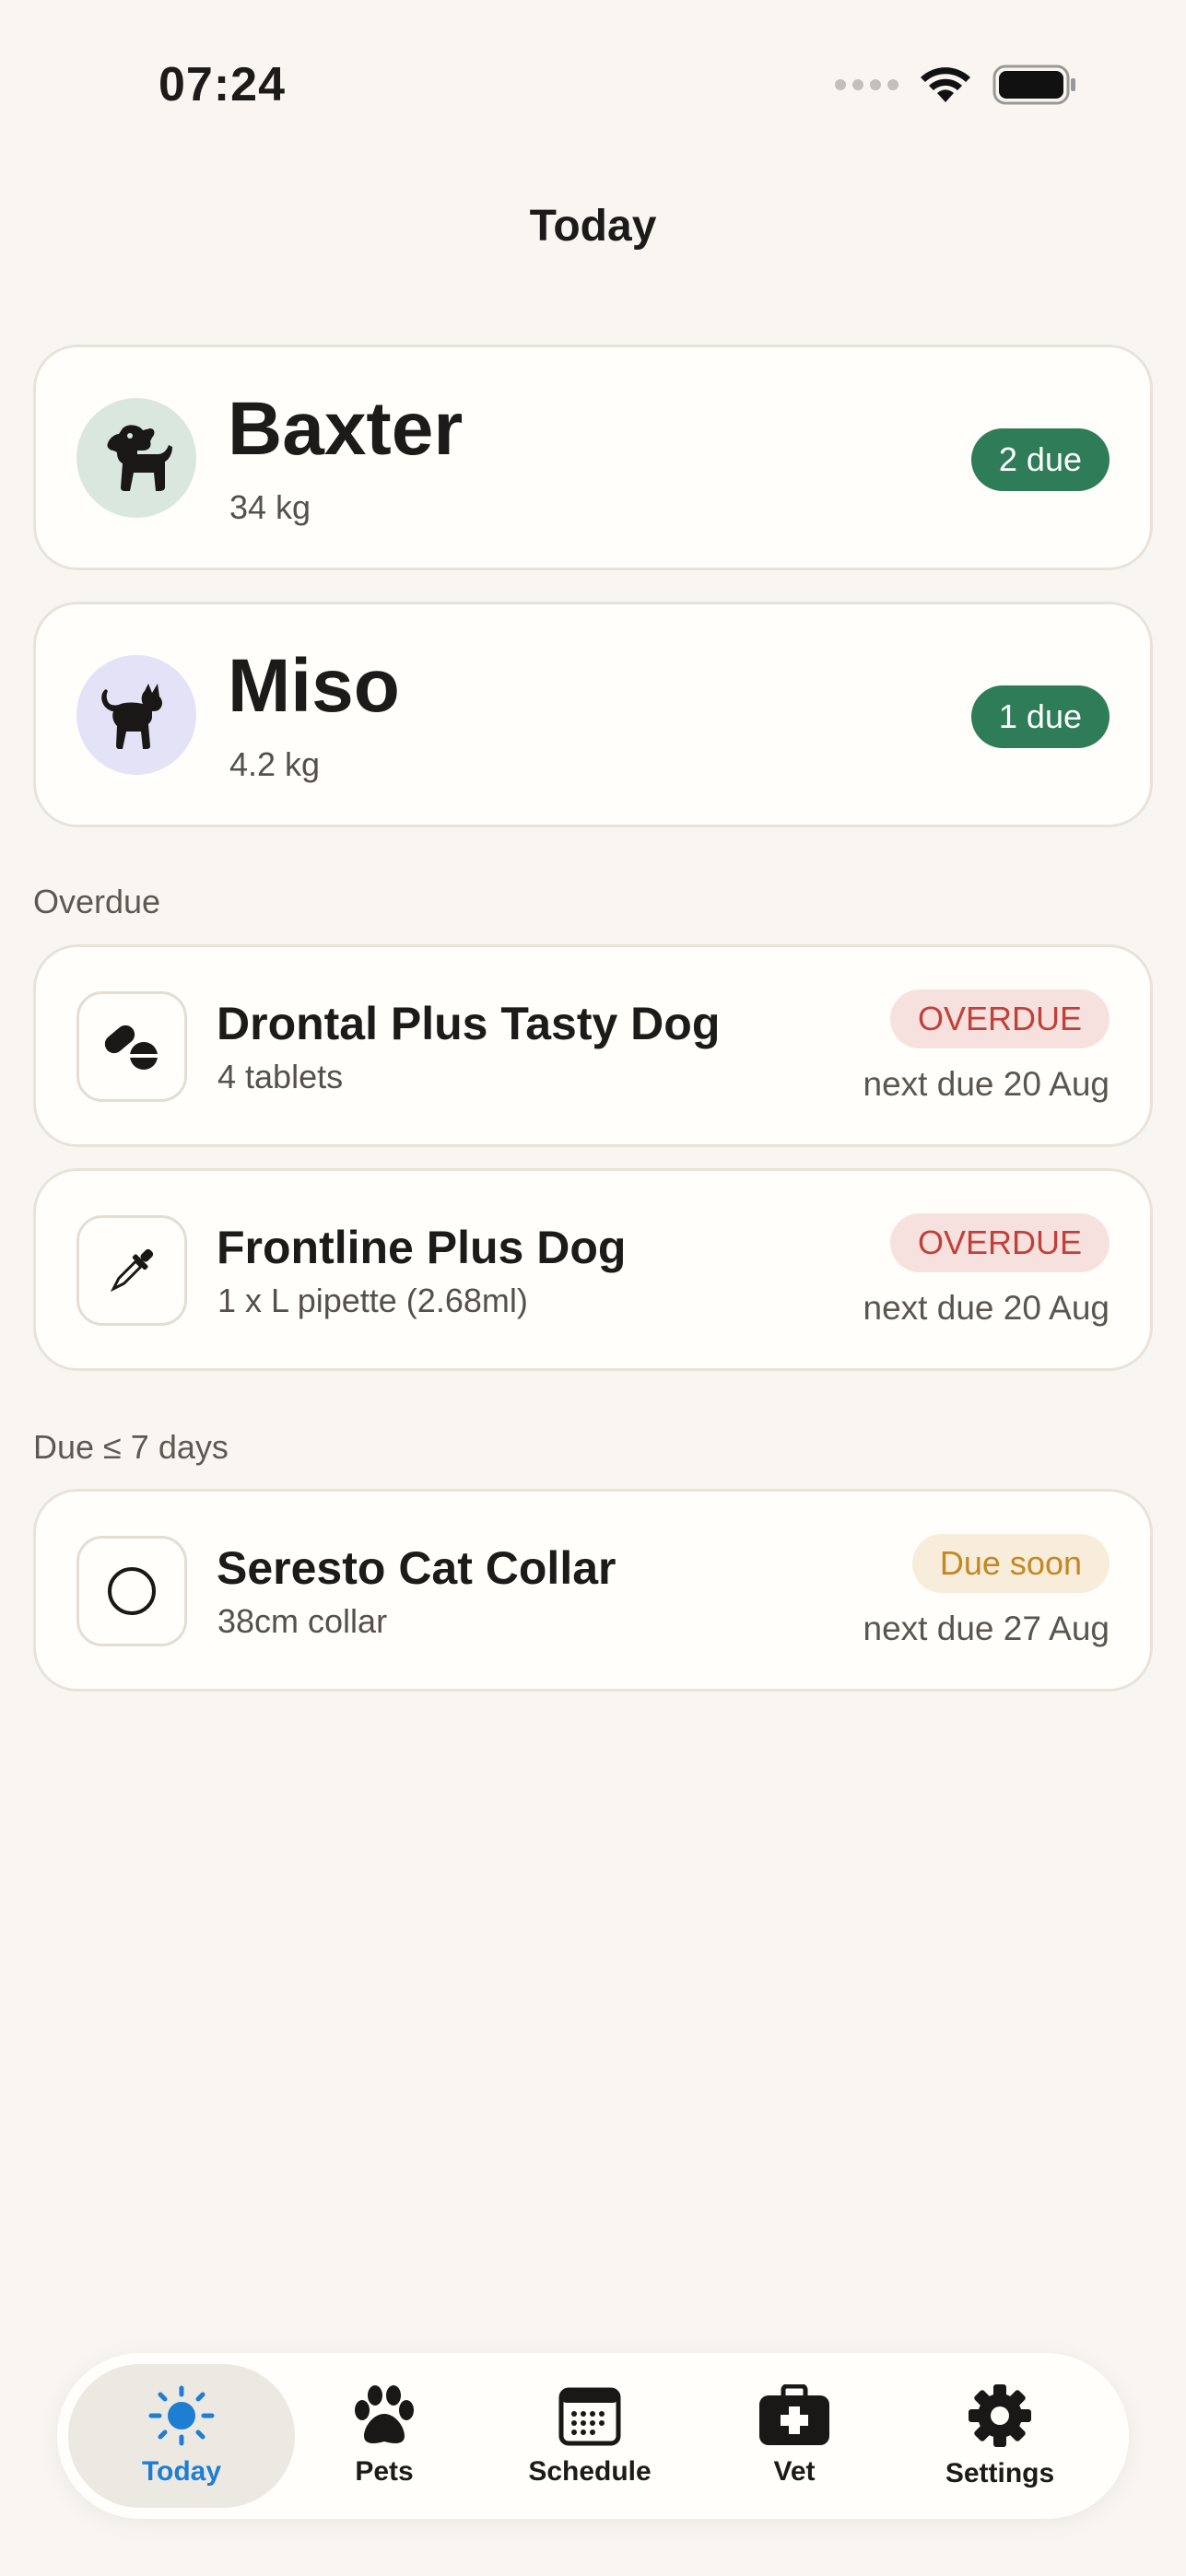 Image resolution: width=1186 pixels, height=2576 pixels. I want to click on tab-label: Settings, so click(1000, 2473).